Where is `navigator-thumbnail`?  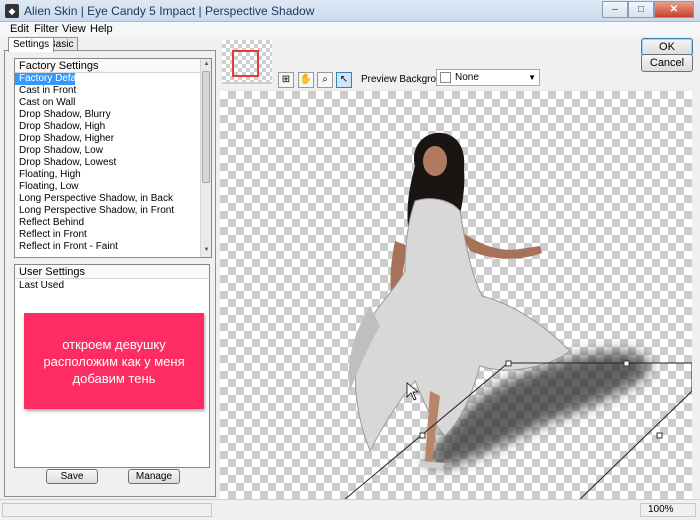 navigator-thumbnail is located at coordinates (247, 62).